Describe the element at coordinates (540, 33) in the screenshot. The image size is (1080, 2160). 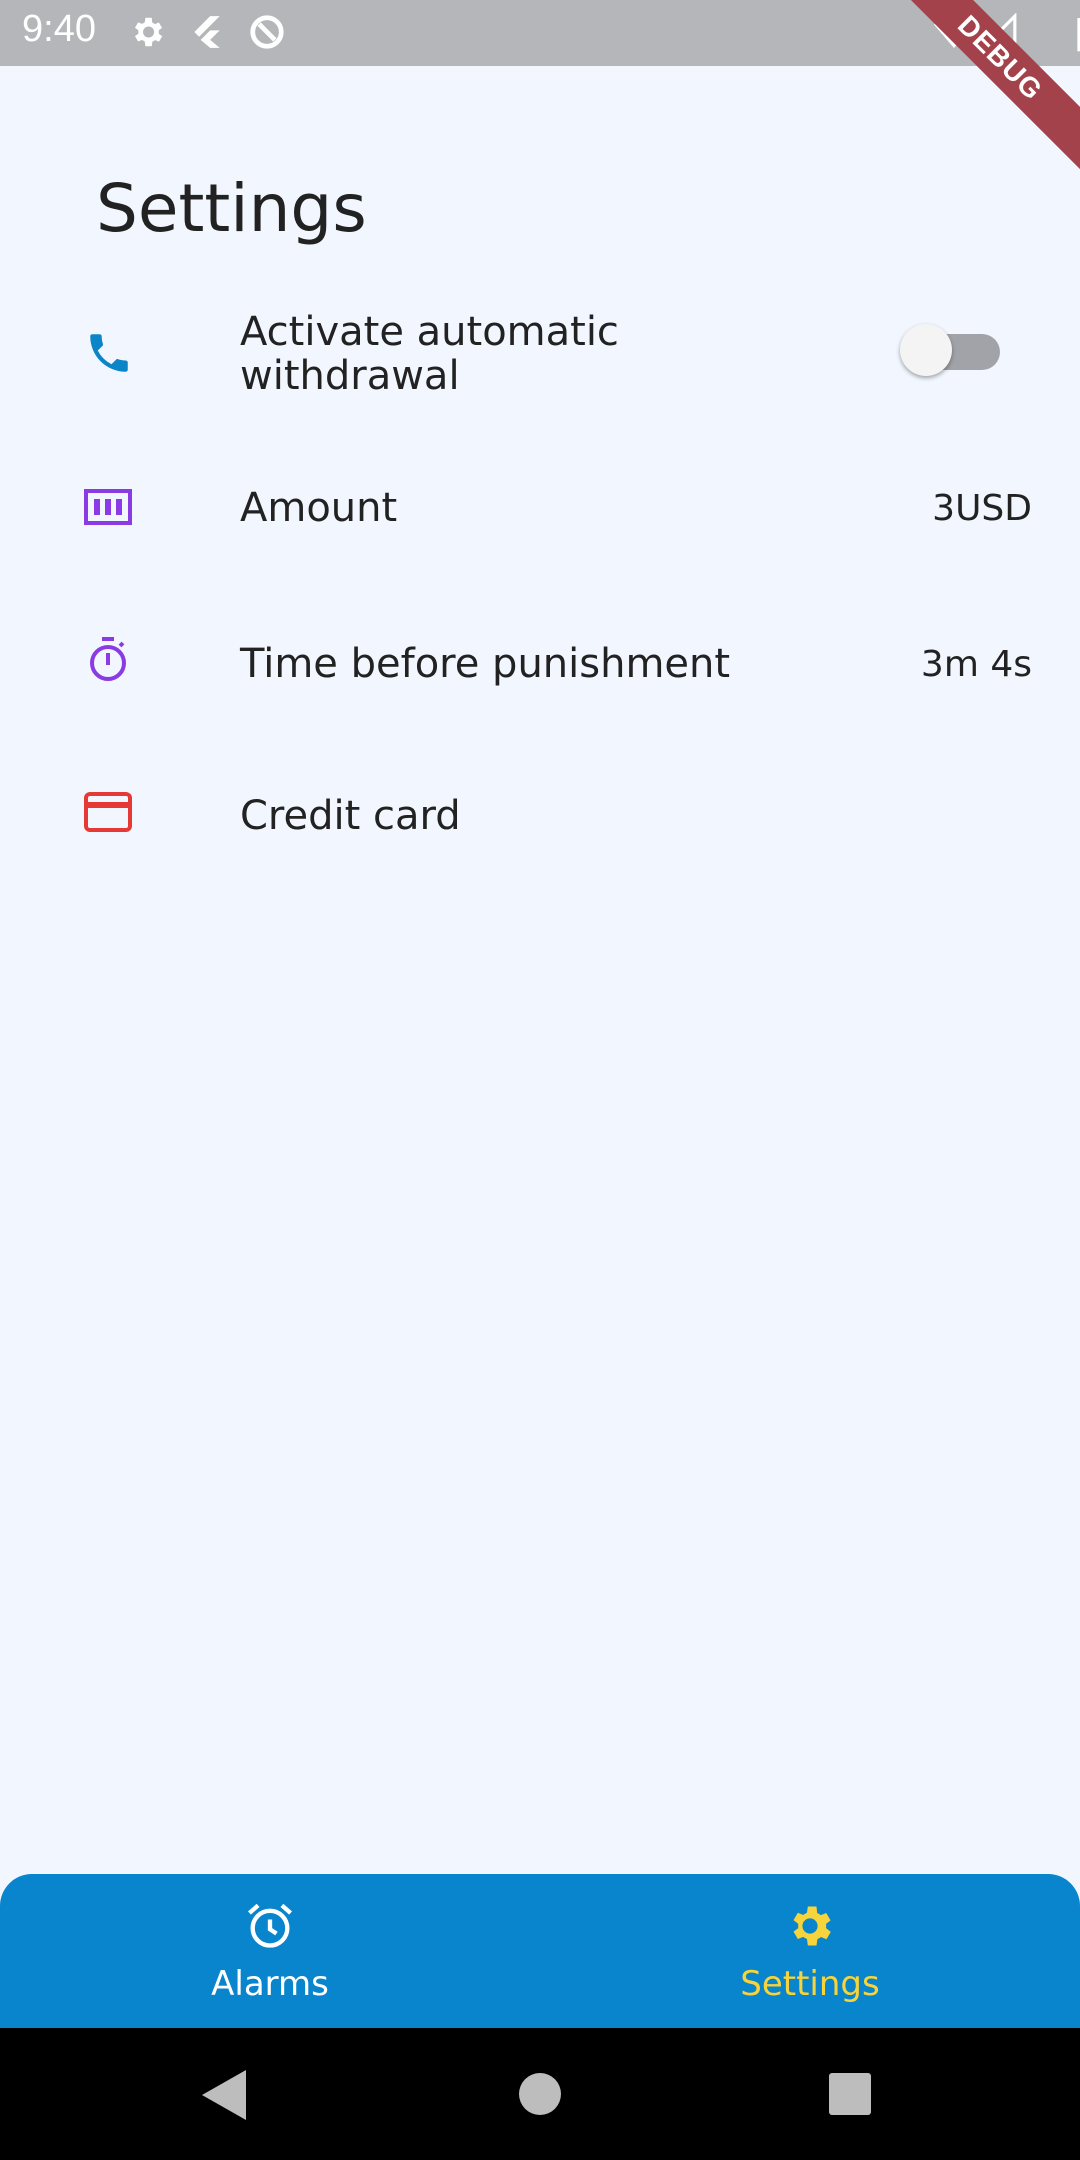
I see `status-bar: 9:40` at that location.